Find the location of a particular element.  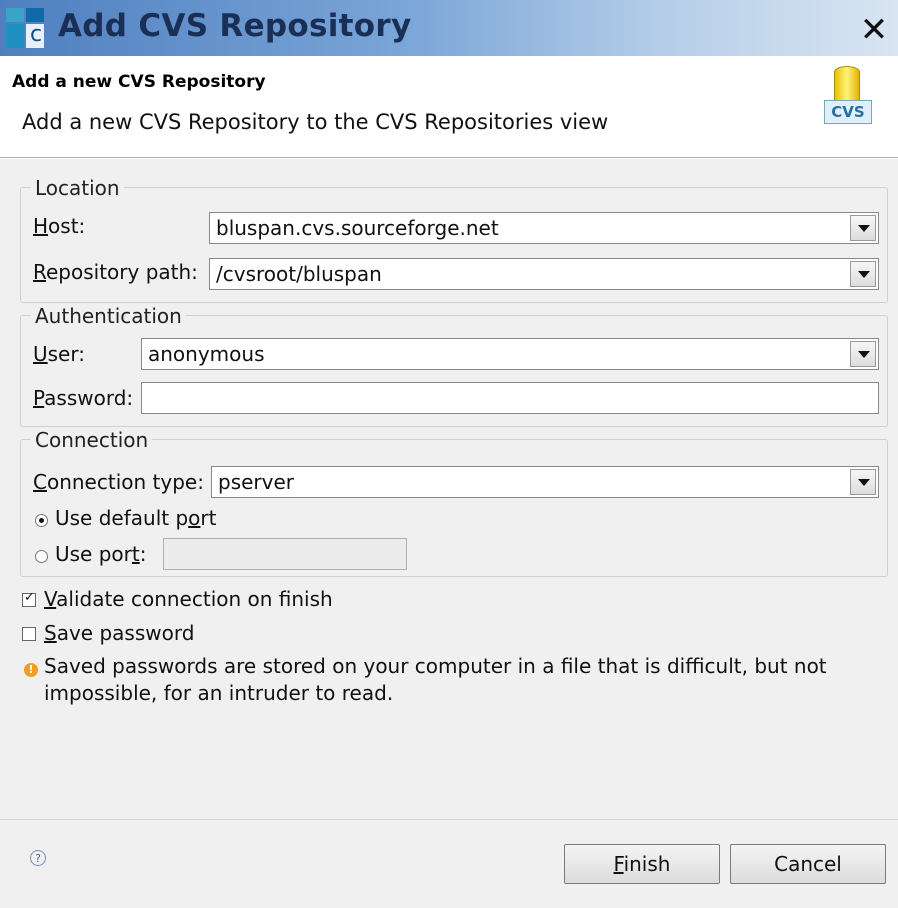

authentication-group: Authentication User: anonymous Password: is located at coordinates (454, 365).